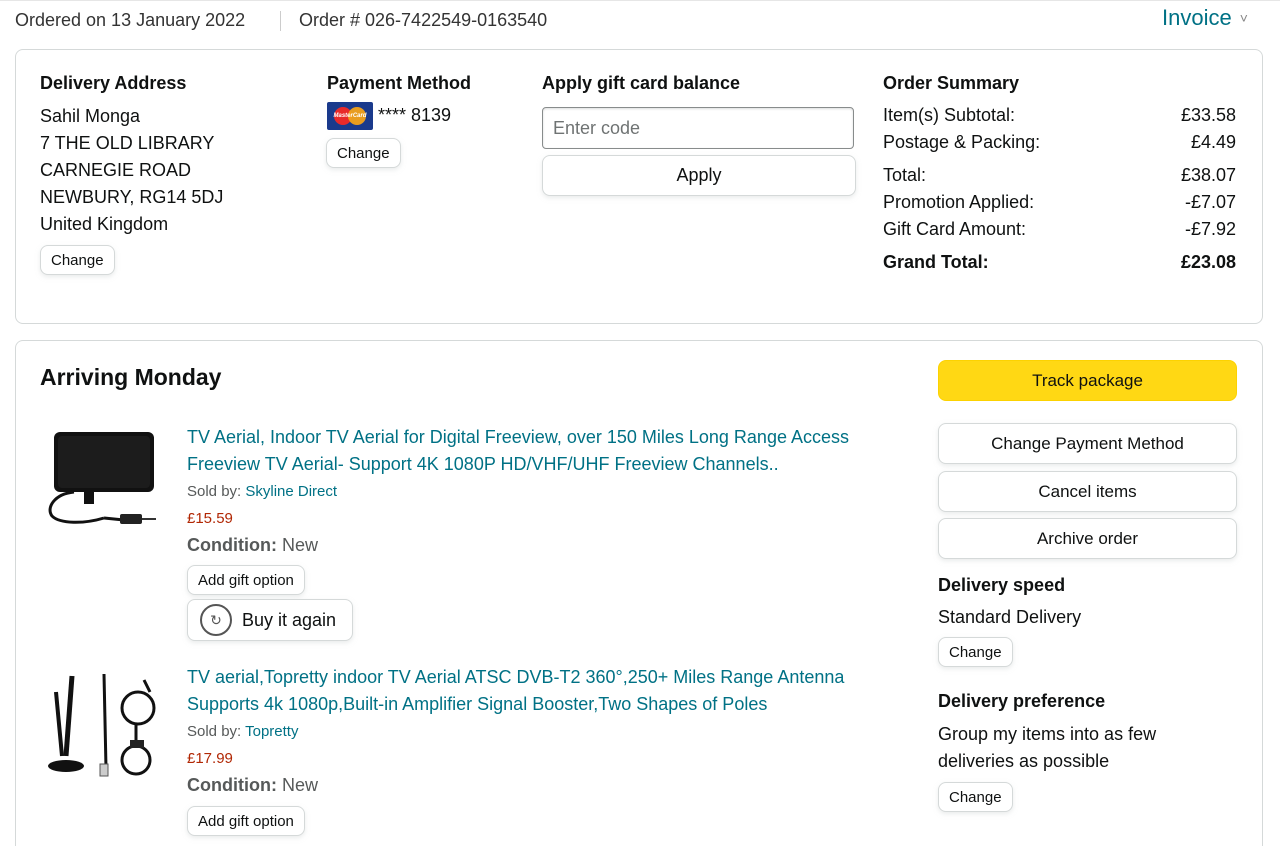  Describe the element at coordinates (936, 262) in the screenshot. I see `grand-total-label: Grand Total:` at that location.